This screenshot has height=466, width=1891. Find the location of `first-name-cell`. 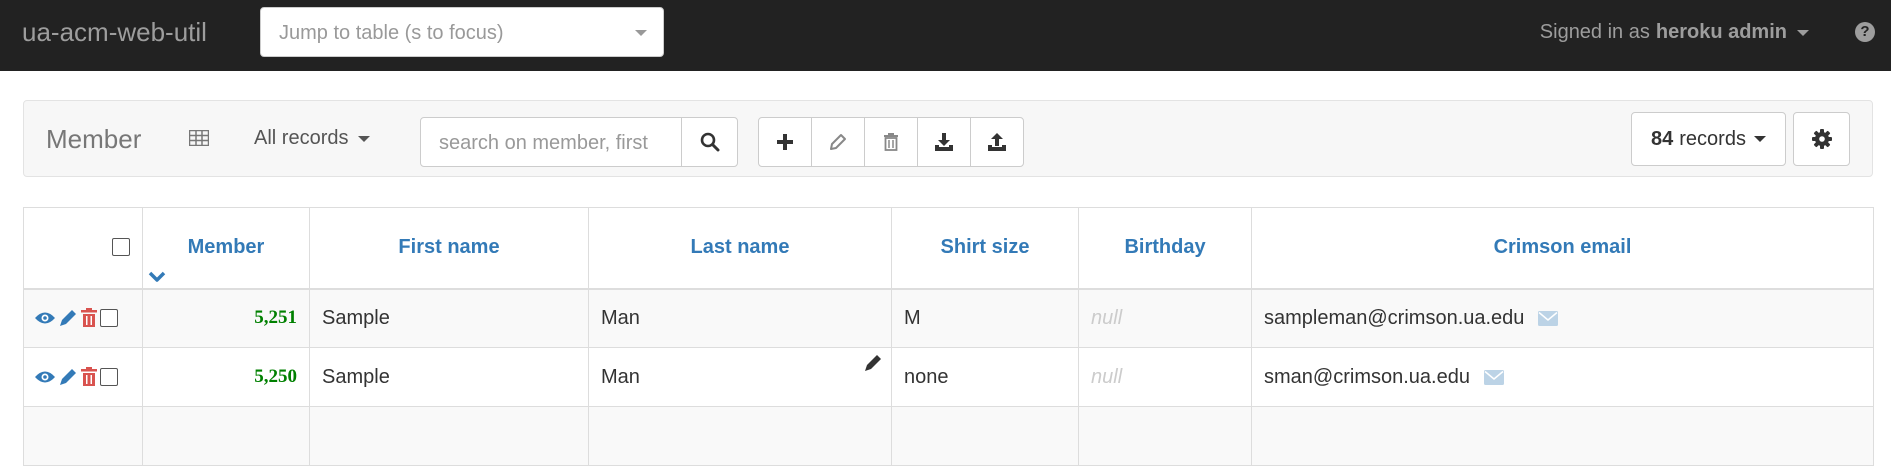

first-name-cell is located at coordinates (449, 436).